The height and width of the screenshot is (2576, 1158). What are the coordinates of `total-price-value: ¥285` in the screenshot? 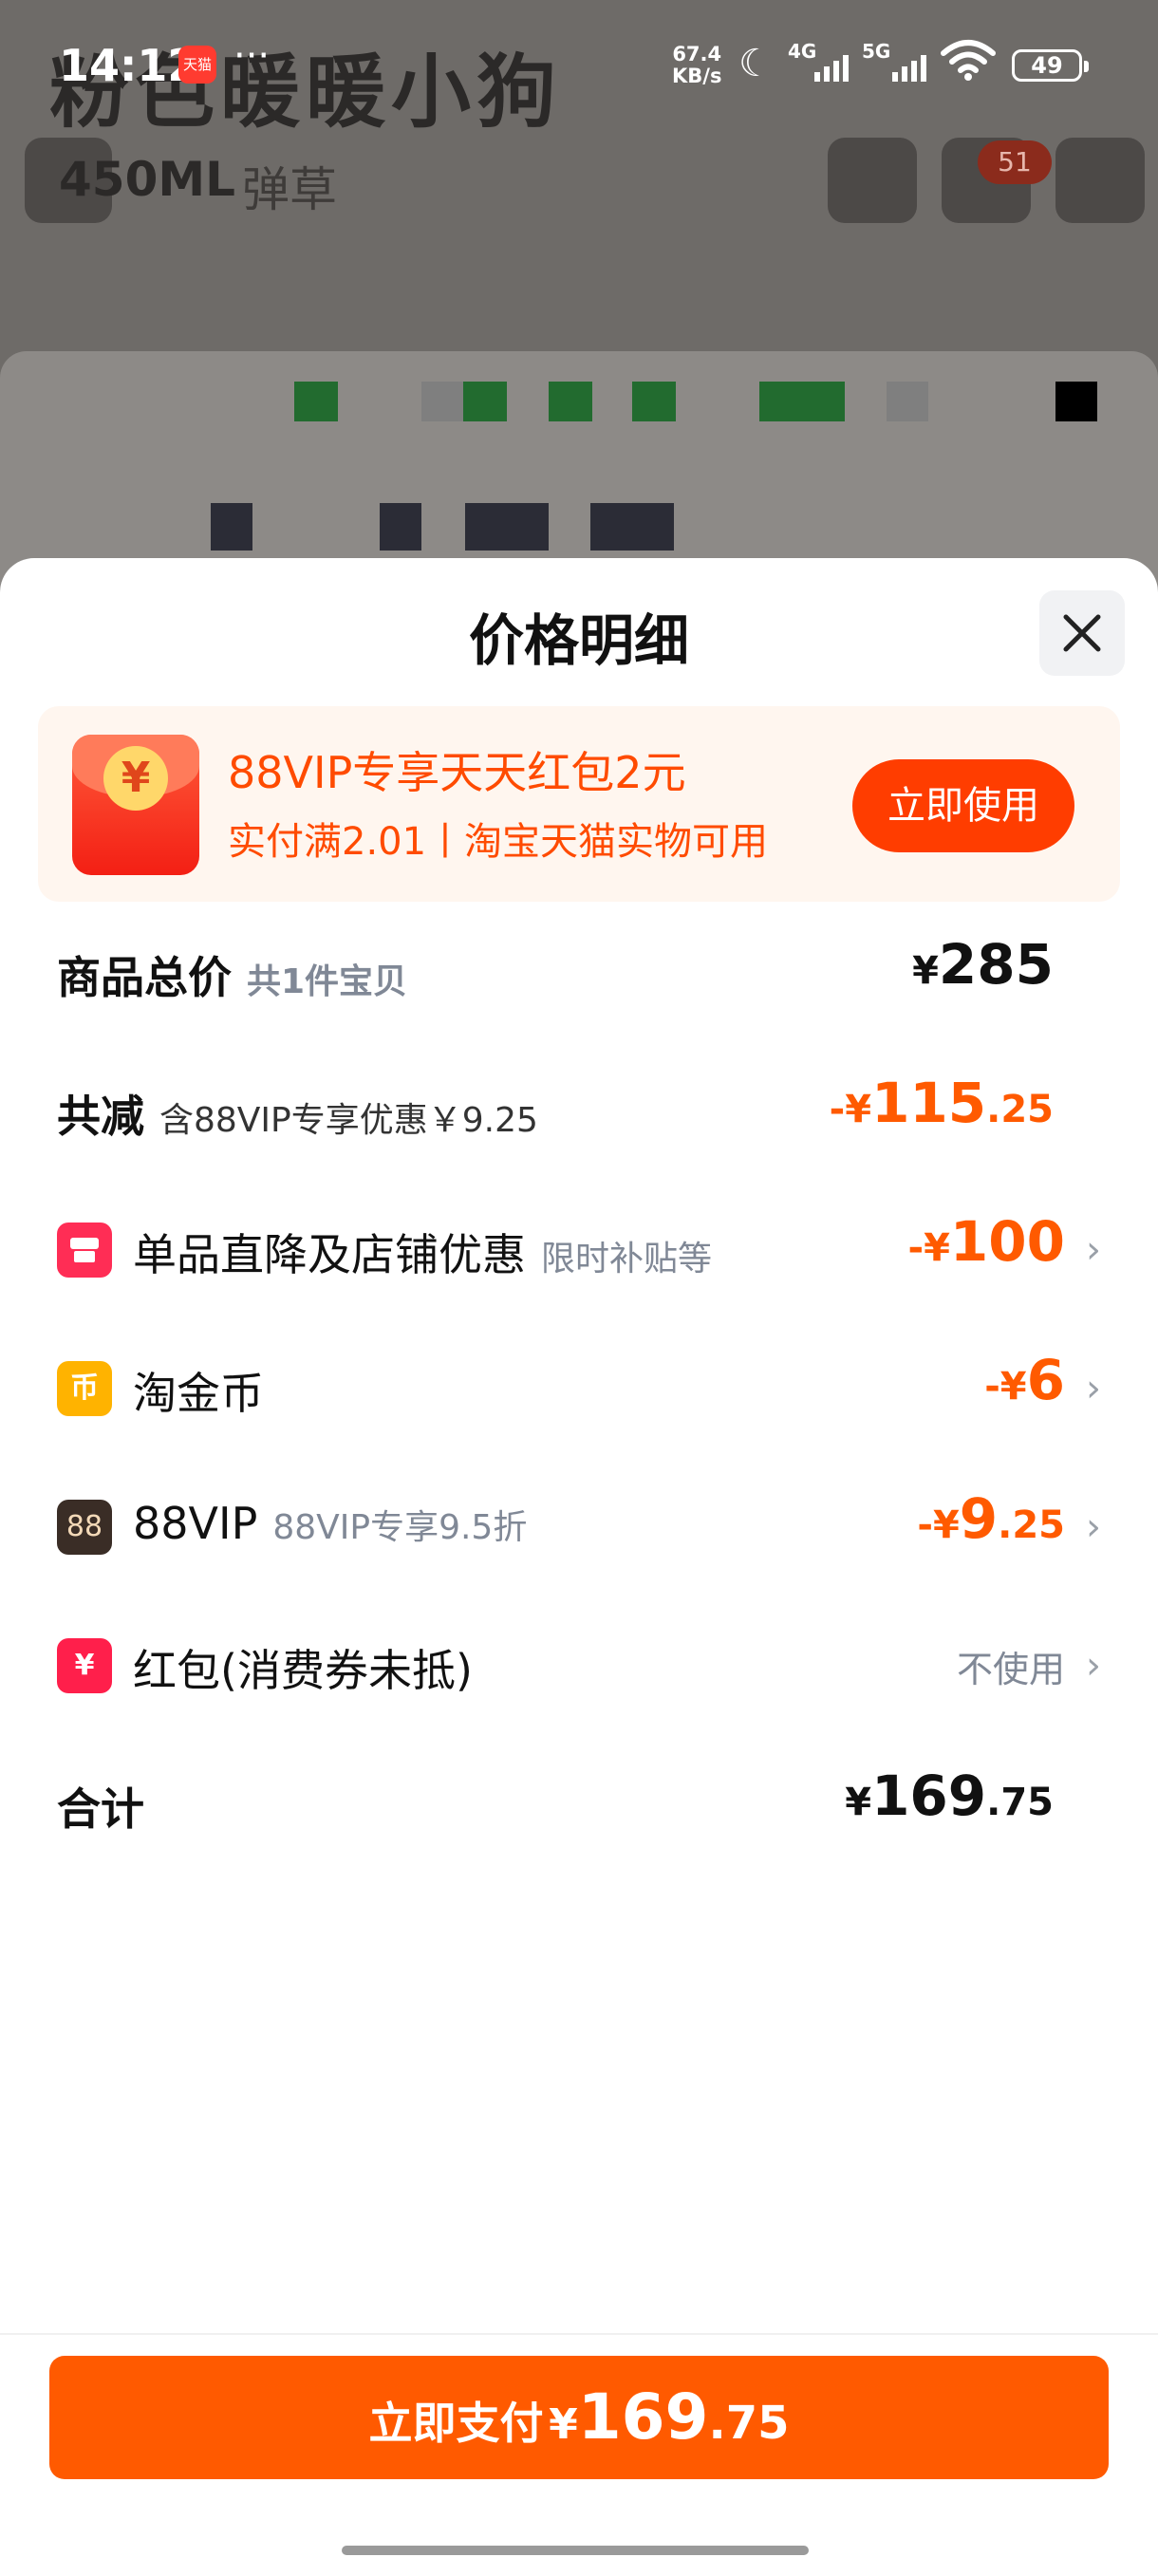 It's located at (983, 964).